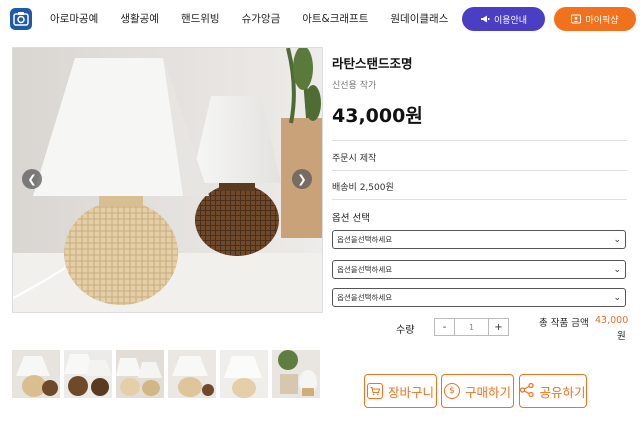 This screenshot has height=428, width=640. I want to click on next-image-arrow: ❯, so click(302, 179).